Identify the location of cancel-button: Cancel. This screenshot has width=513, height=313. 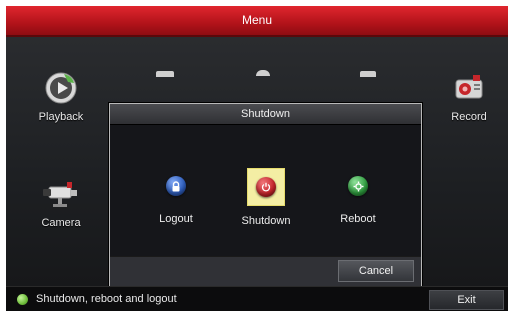
(376, 271).